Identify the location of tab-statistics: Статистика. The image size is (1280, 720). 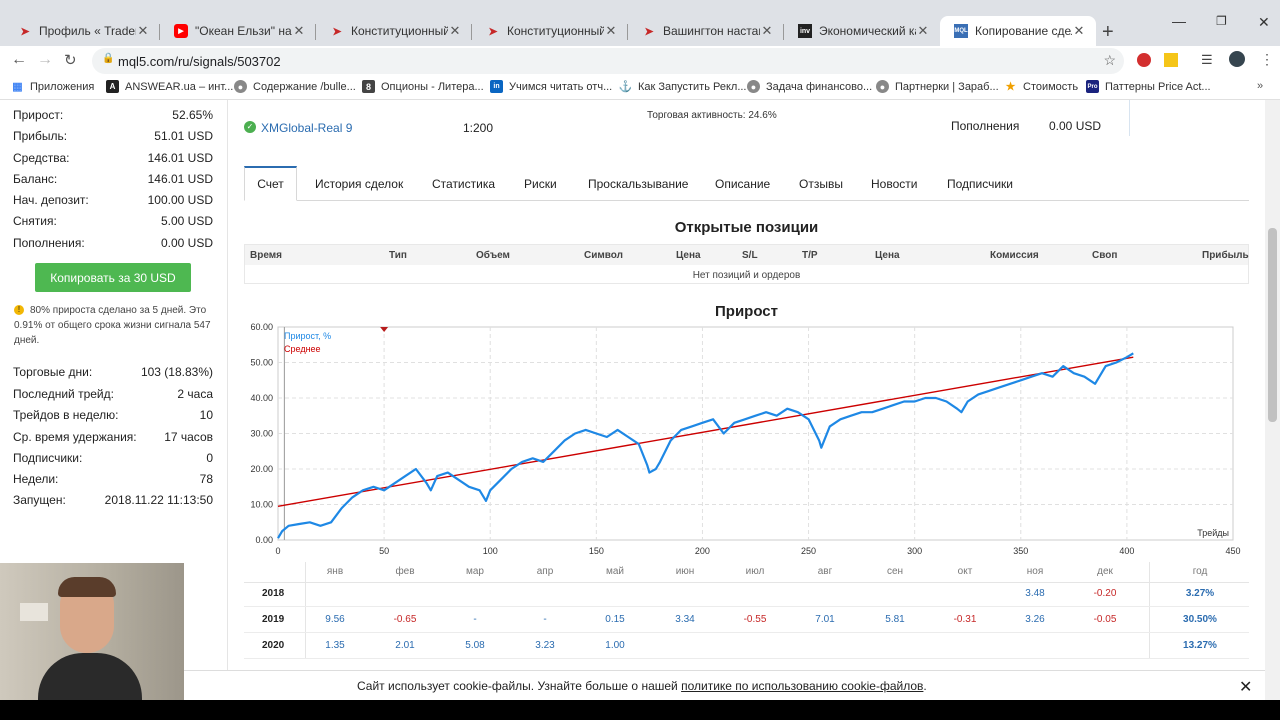
(463, 183).